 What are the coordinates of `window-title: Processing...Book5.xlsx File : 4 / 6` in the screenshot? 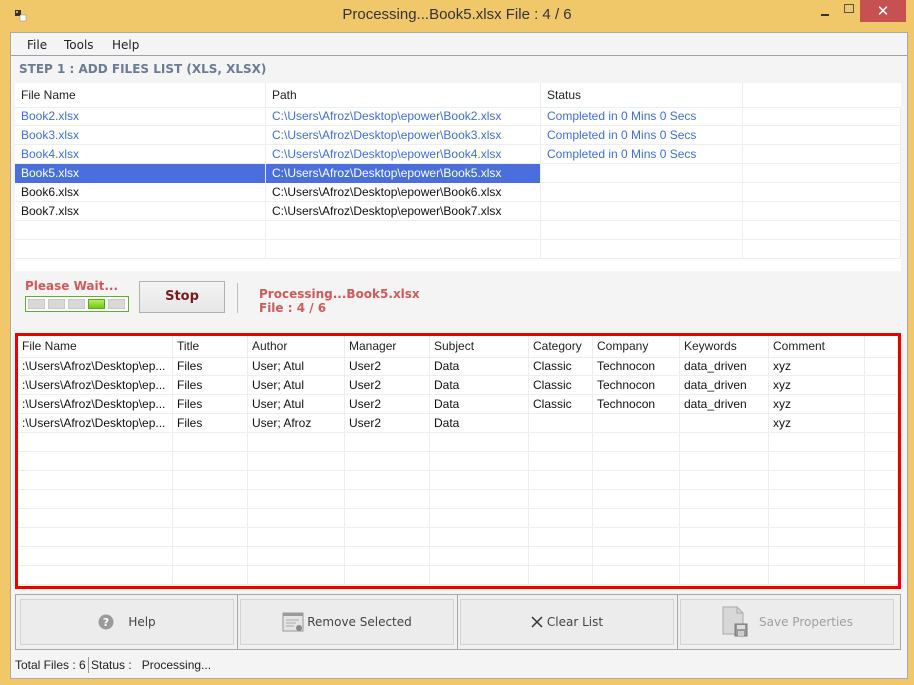 It's located at (457, 14).